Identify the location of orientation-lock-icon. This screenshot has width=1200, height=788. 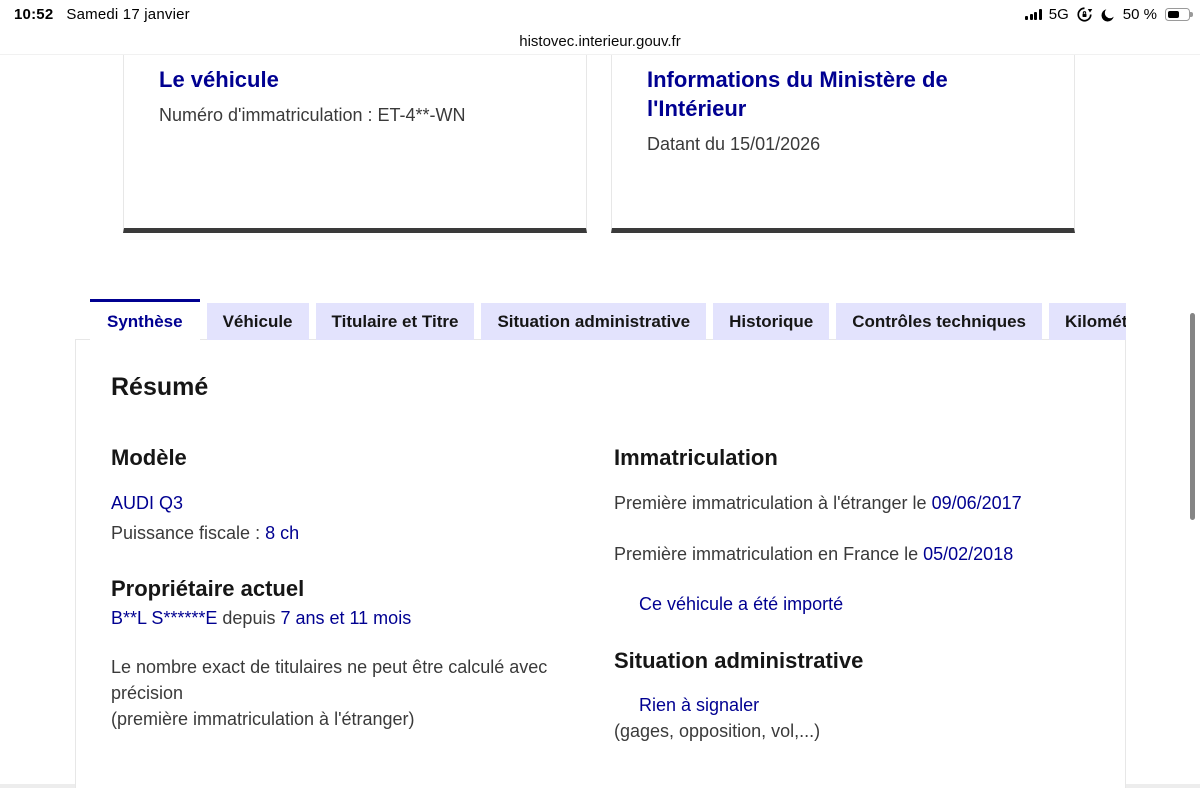
(1084, 14).